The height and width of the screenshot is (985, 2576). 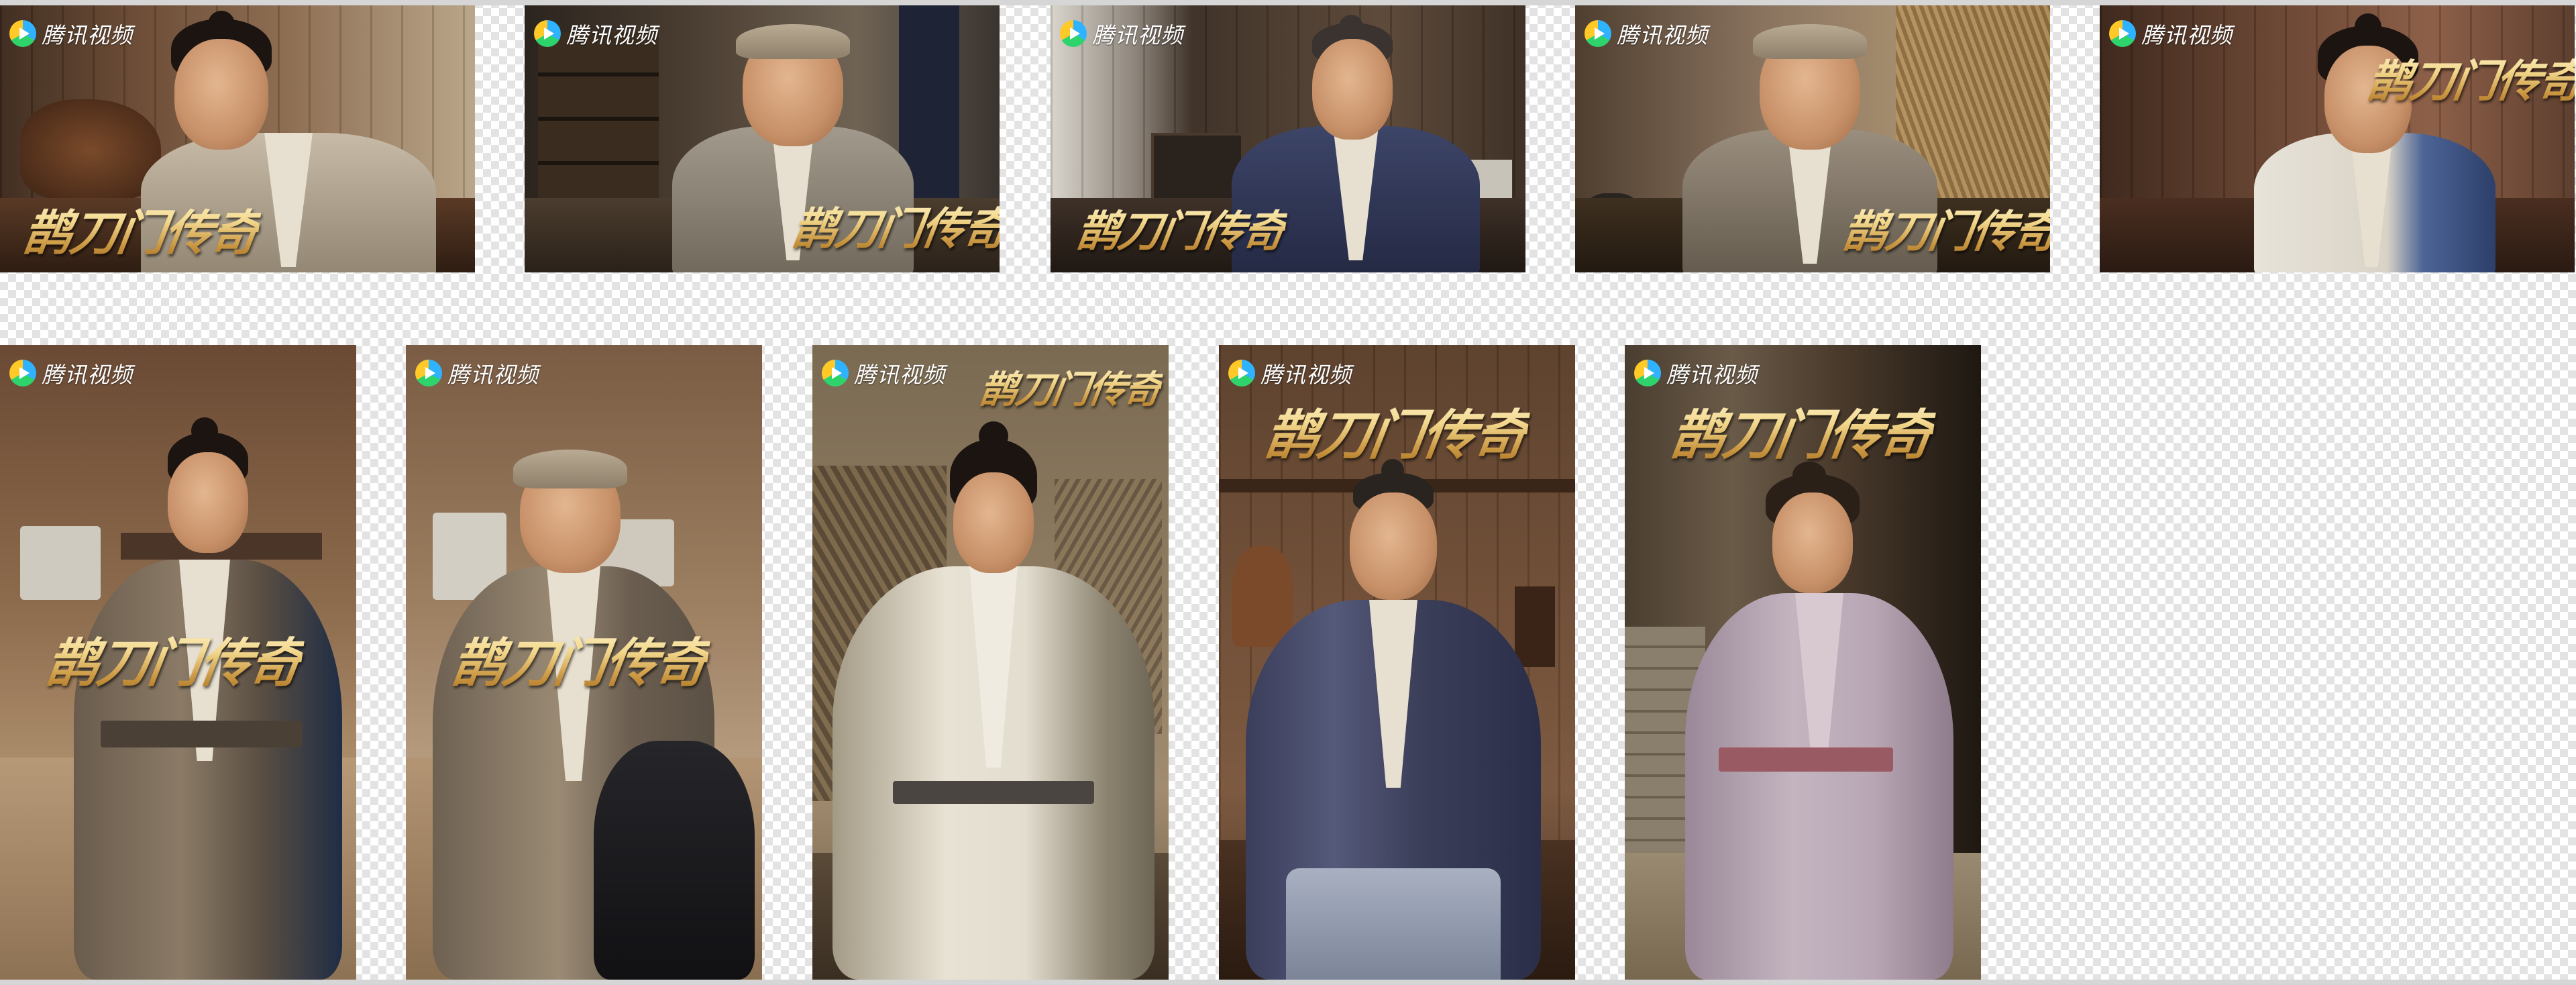 What do you see at coordinates (1803, 662) in the screenshot?
I see `poster-portrait-5: 腾讯视频 鹊刀门传奇` at bounding box center [1803, 662].